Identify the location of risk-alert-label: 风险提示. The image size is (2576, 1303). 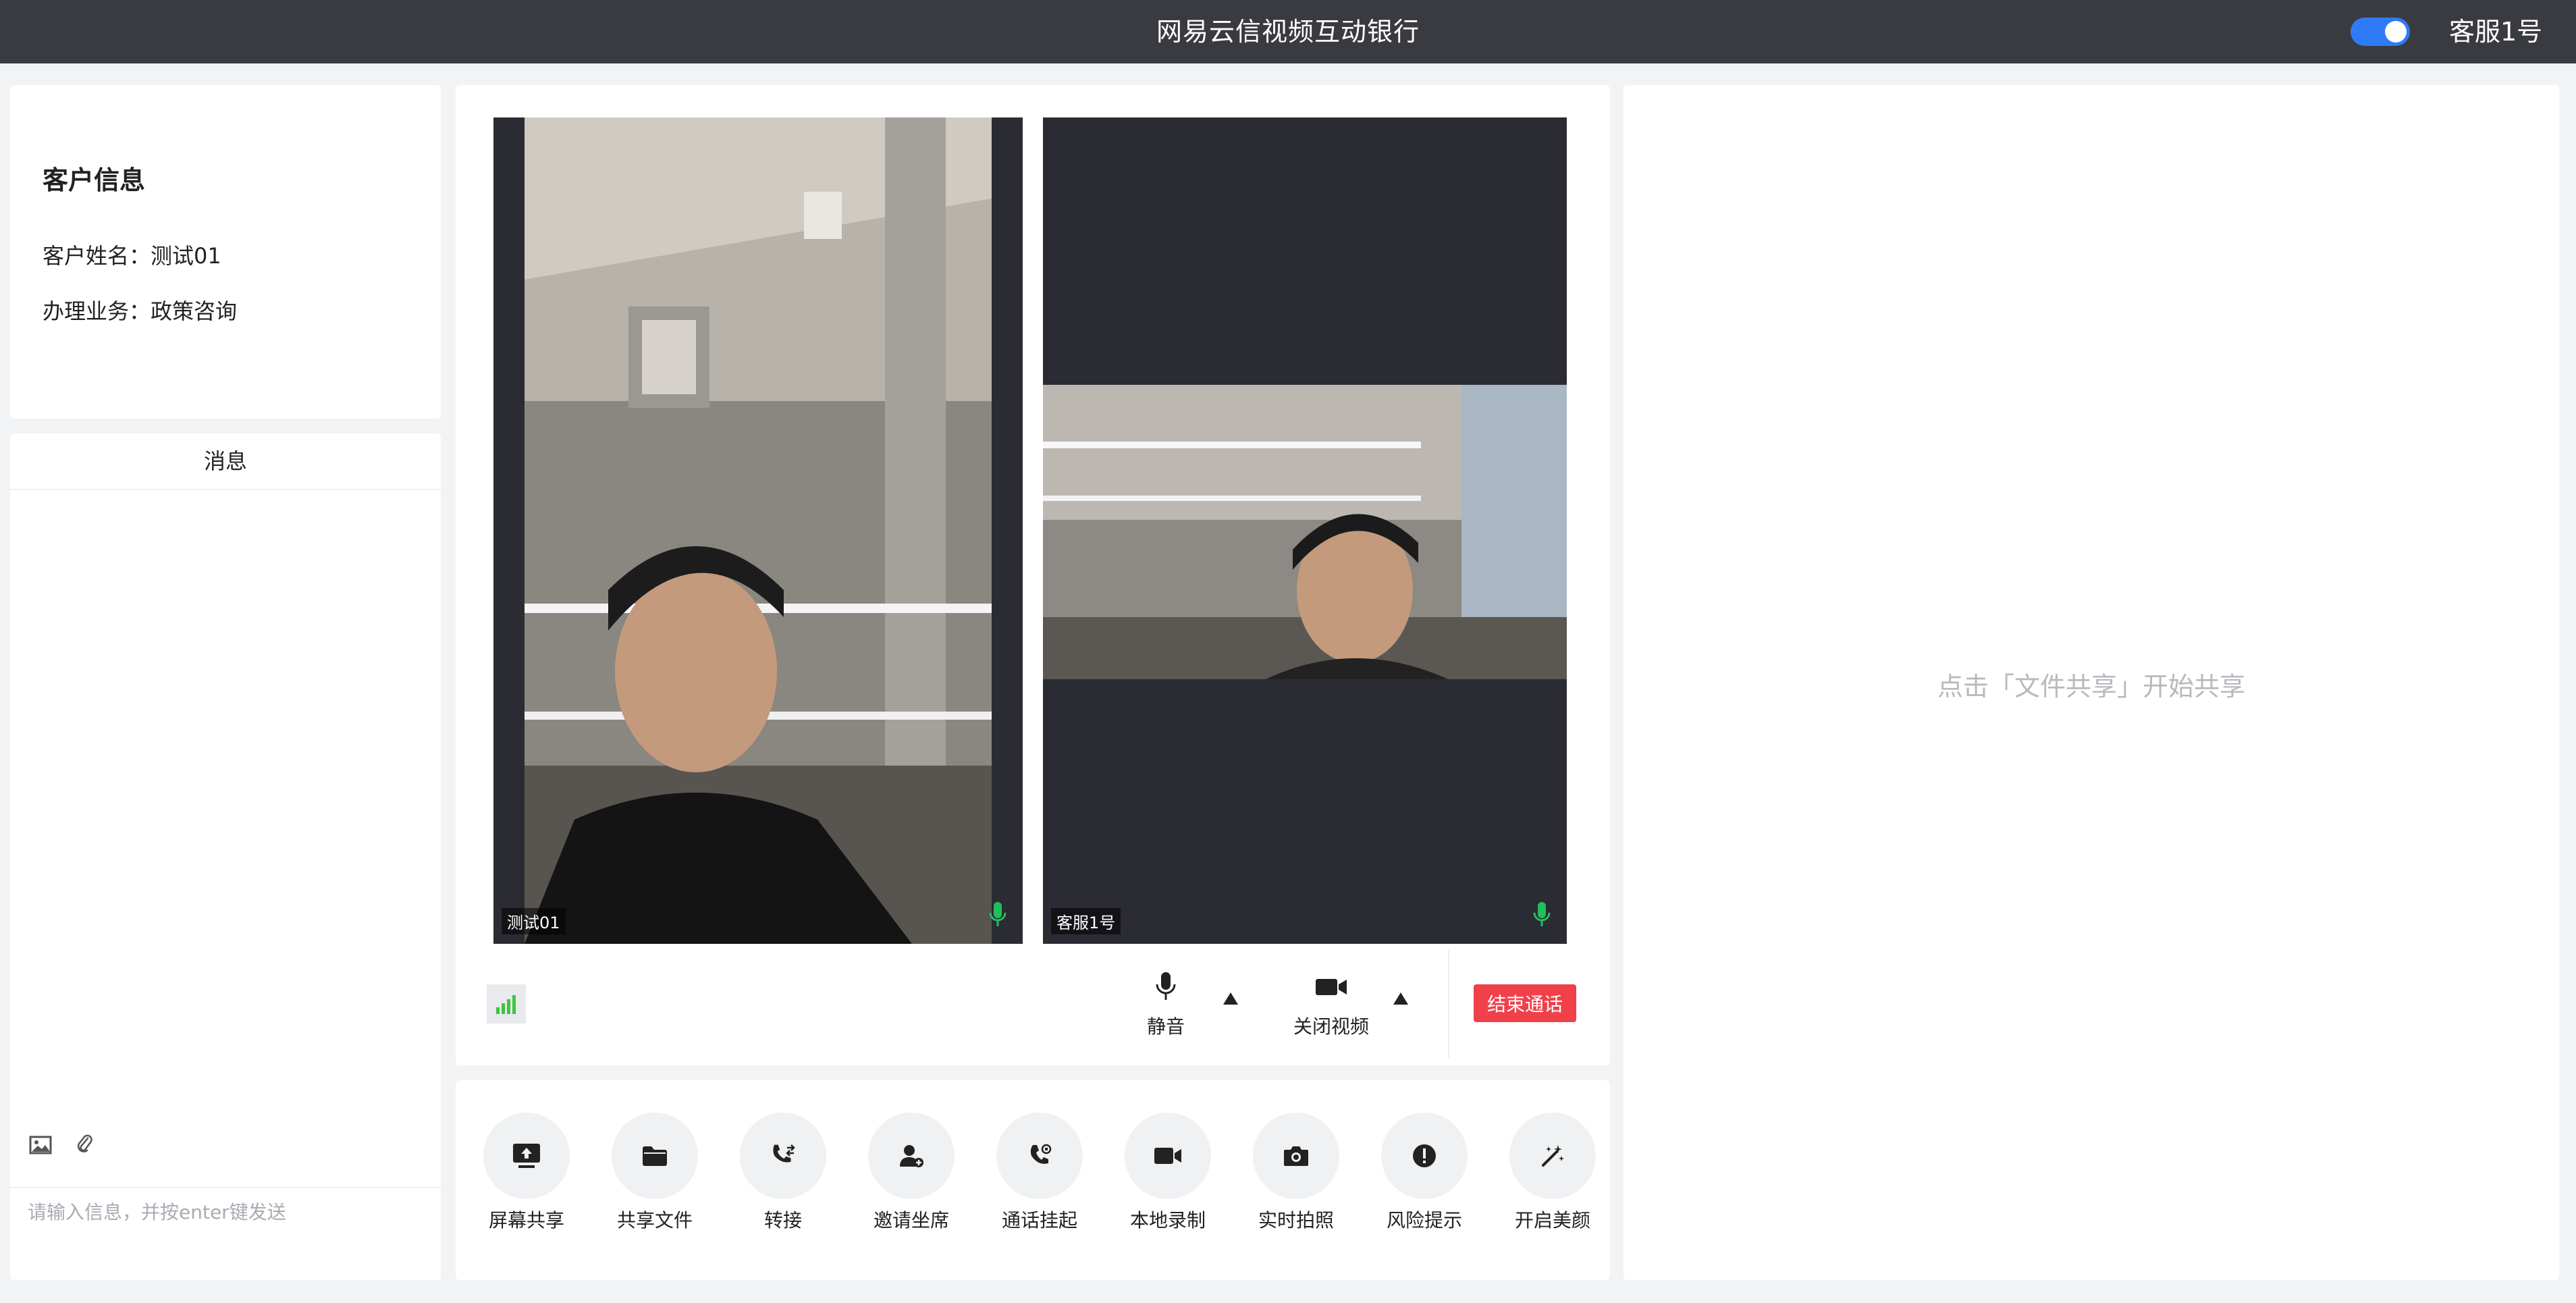
(1424, 1220).